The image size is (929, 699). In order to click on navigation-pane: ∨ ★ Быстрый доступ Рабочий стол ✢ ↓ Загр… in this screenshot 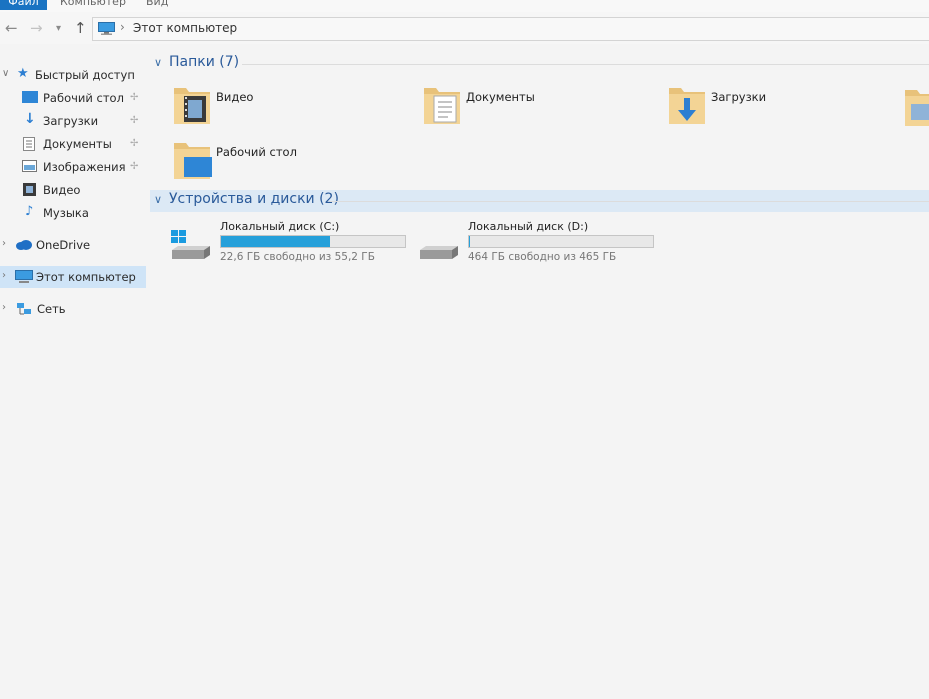, I will do `click(74, 374)`.